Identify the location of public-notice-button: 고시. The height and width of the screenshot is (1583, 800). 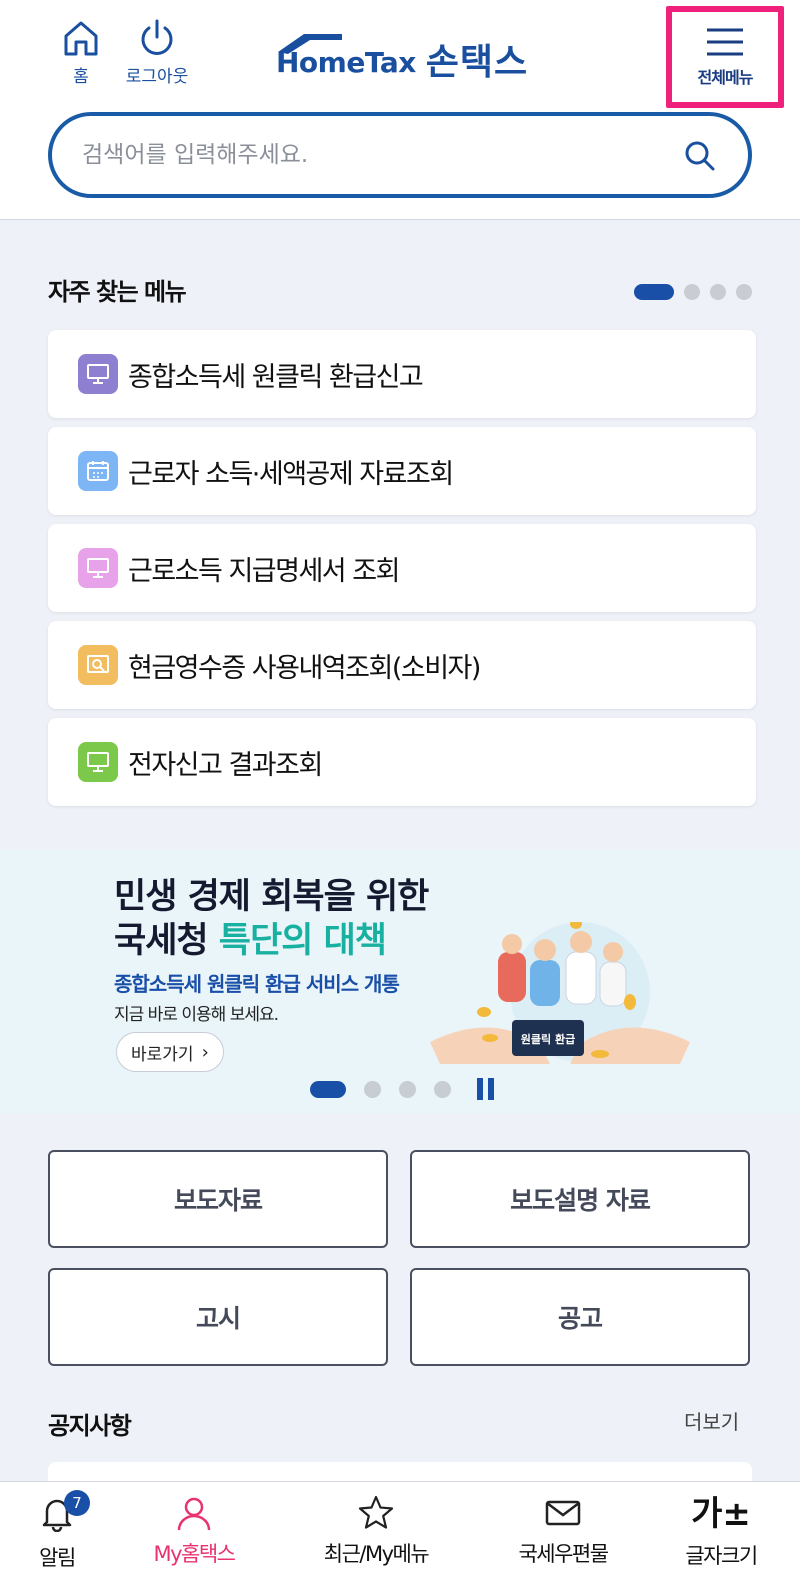
(218, 1317).